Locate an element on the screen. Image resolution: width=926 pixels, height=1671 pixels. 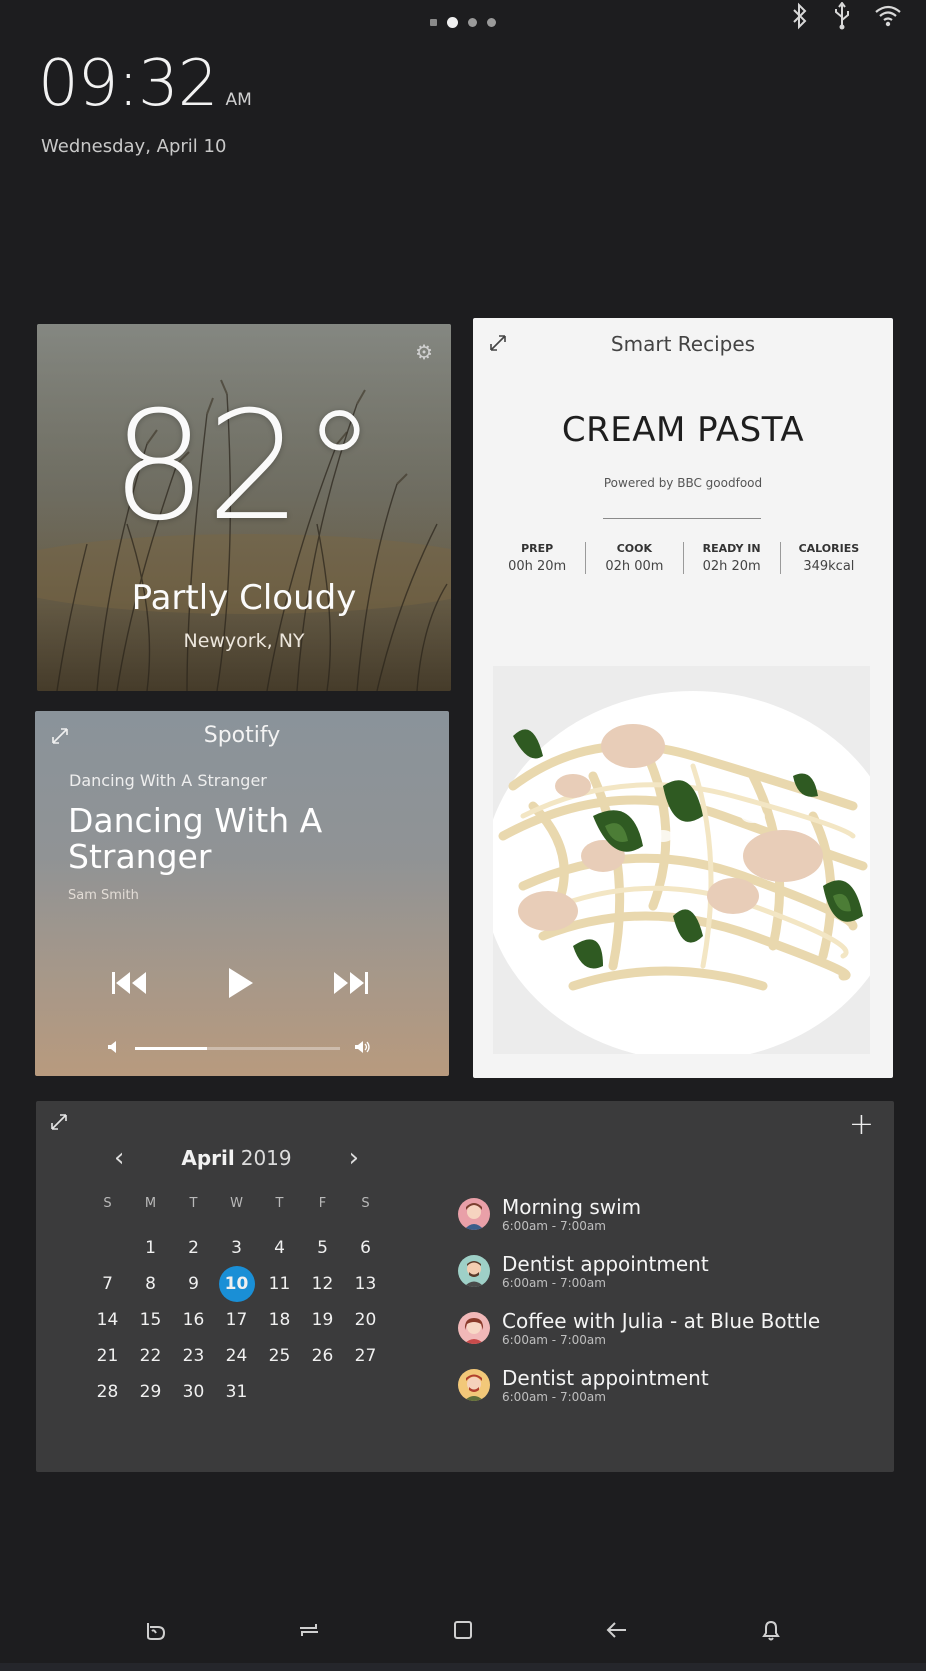
calendar-day: 5 is located at coordinates (322, 1249).